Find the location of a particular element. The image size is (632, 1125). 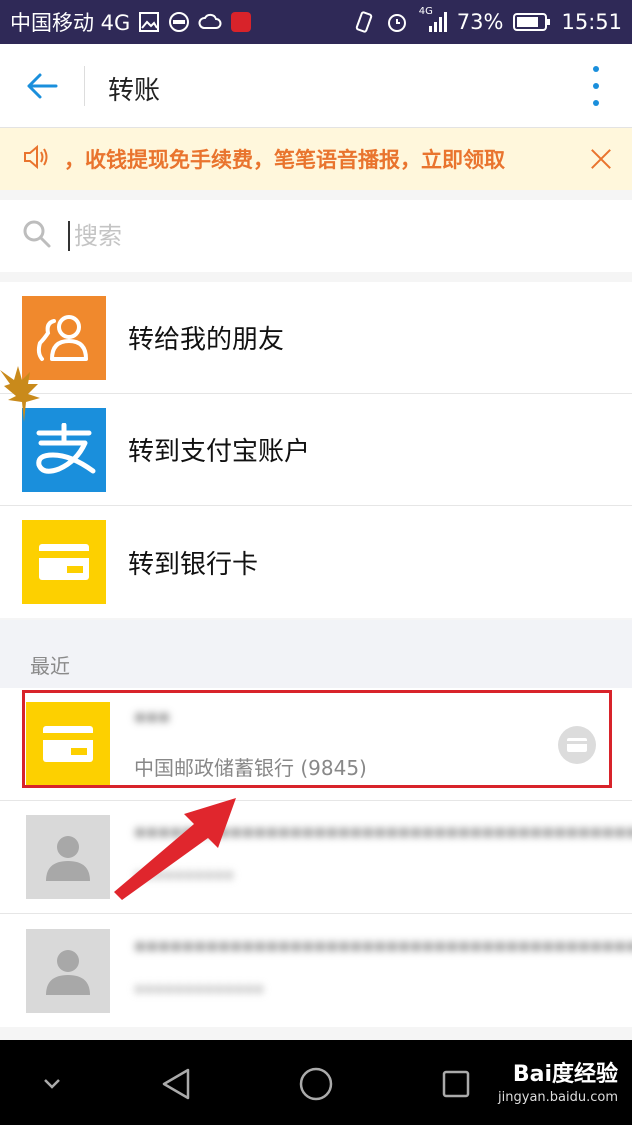

square-recents-icon is located at coordinates (456, 1084).